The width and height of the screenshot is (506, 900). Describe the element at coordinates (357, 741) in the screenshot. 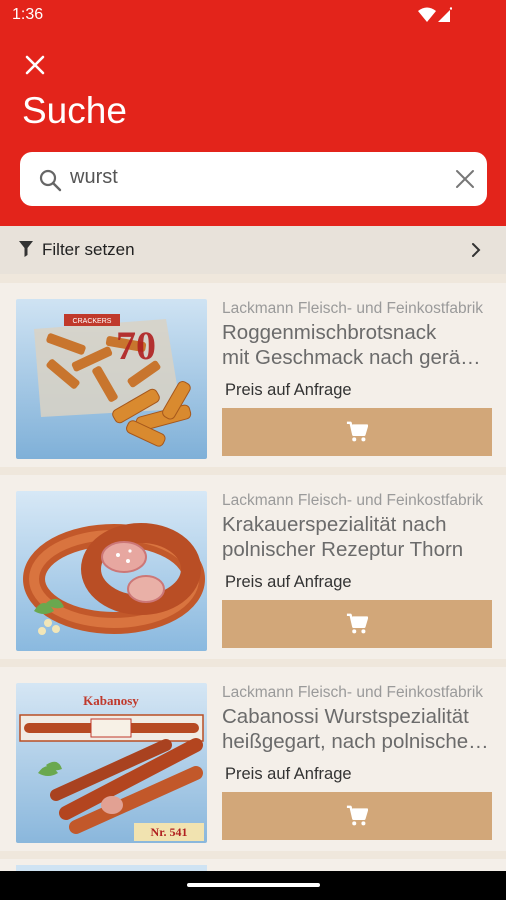

I see `product-name-line: heißgegart, nach polnischer Rezeptur` at that location.